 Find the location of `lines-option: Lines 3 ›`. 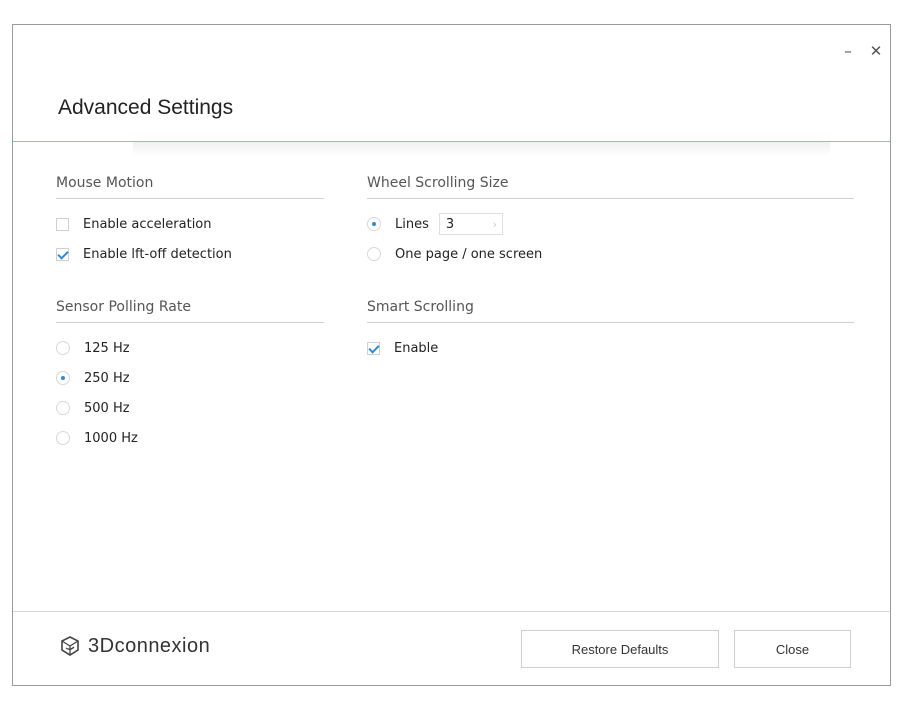

lines-option: Lines 3 › is located at coordinates (610, 224).